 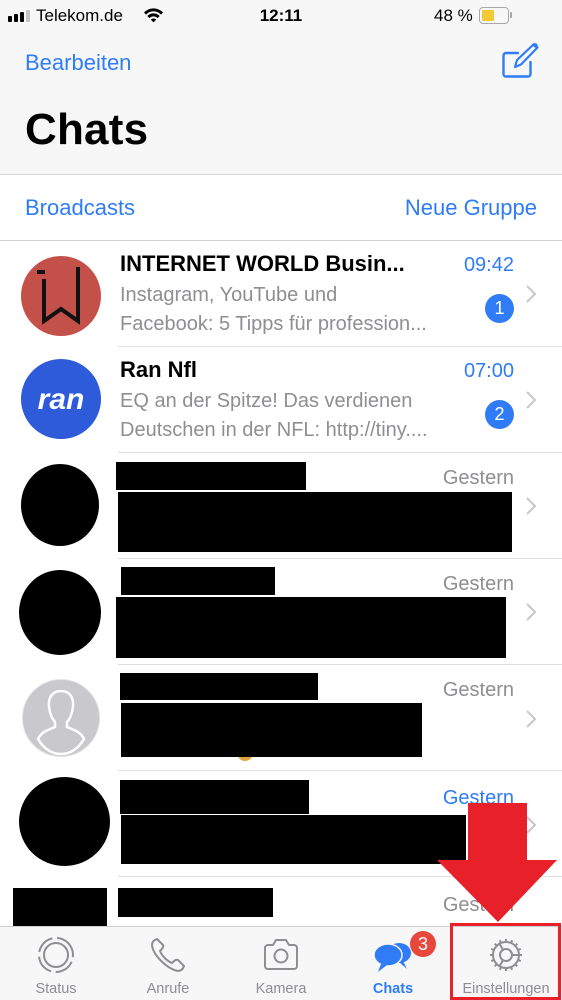 I want to click on tab-einstellungen: Einstellungen, so click(x=506, y=963).